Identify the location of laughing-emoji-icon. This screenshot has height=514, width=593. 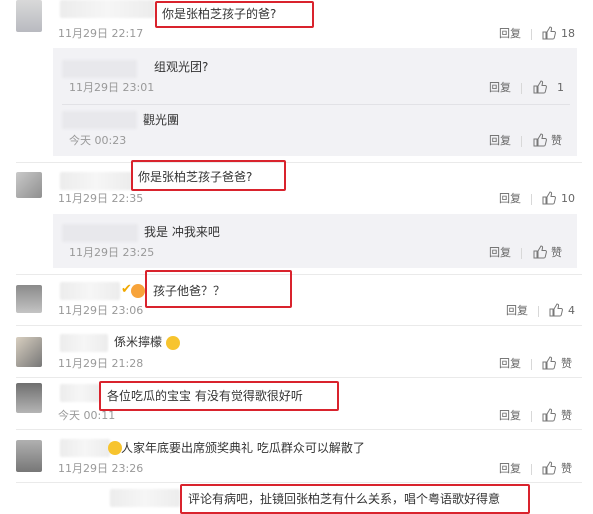
(173, 343).